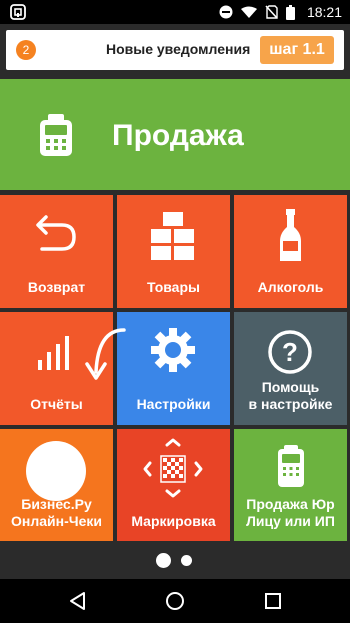  Describe the element at coordinates (290, 395) in the screenshot. I see `help-label: Помощь в настройке` at that location.